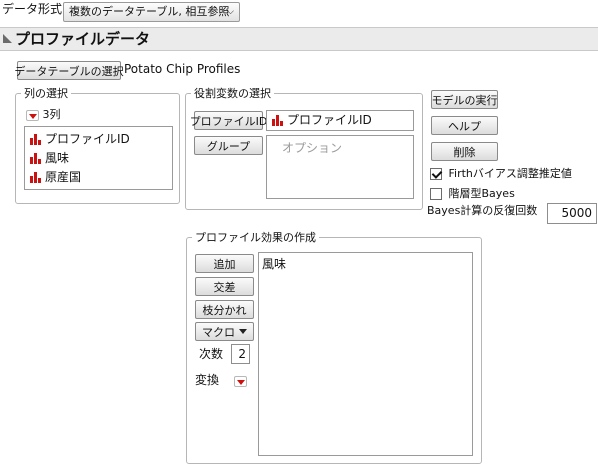 The width and height of the screenshot is (598, 469). I want to click on effects-legend: プロファイル効果の作成, so click(255, 237).